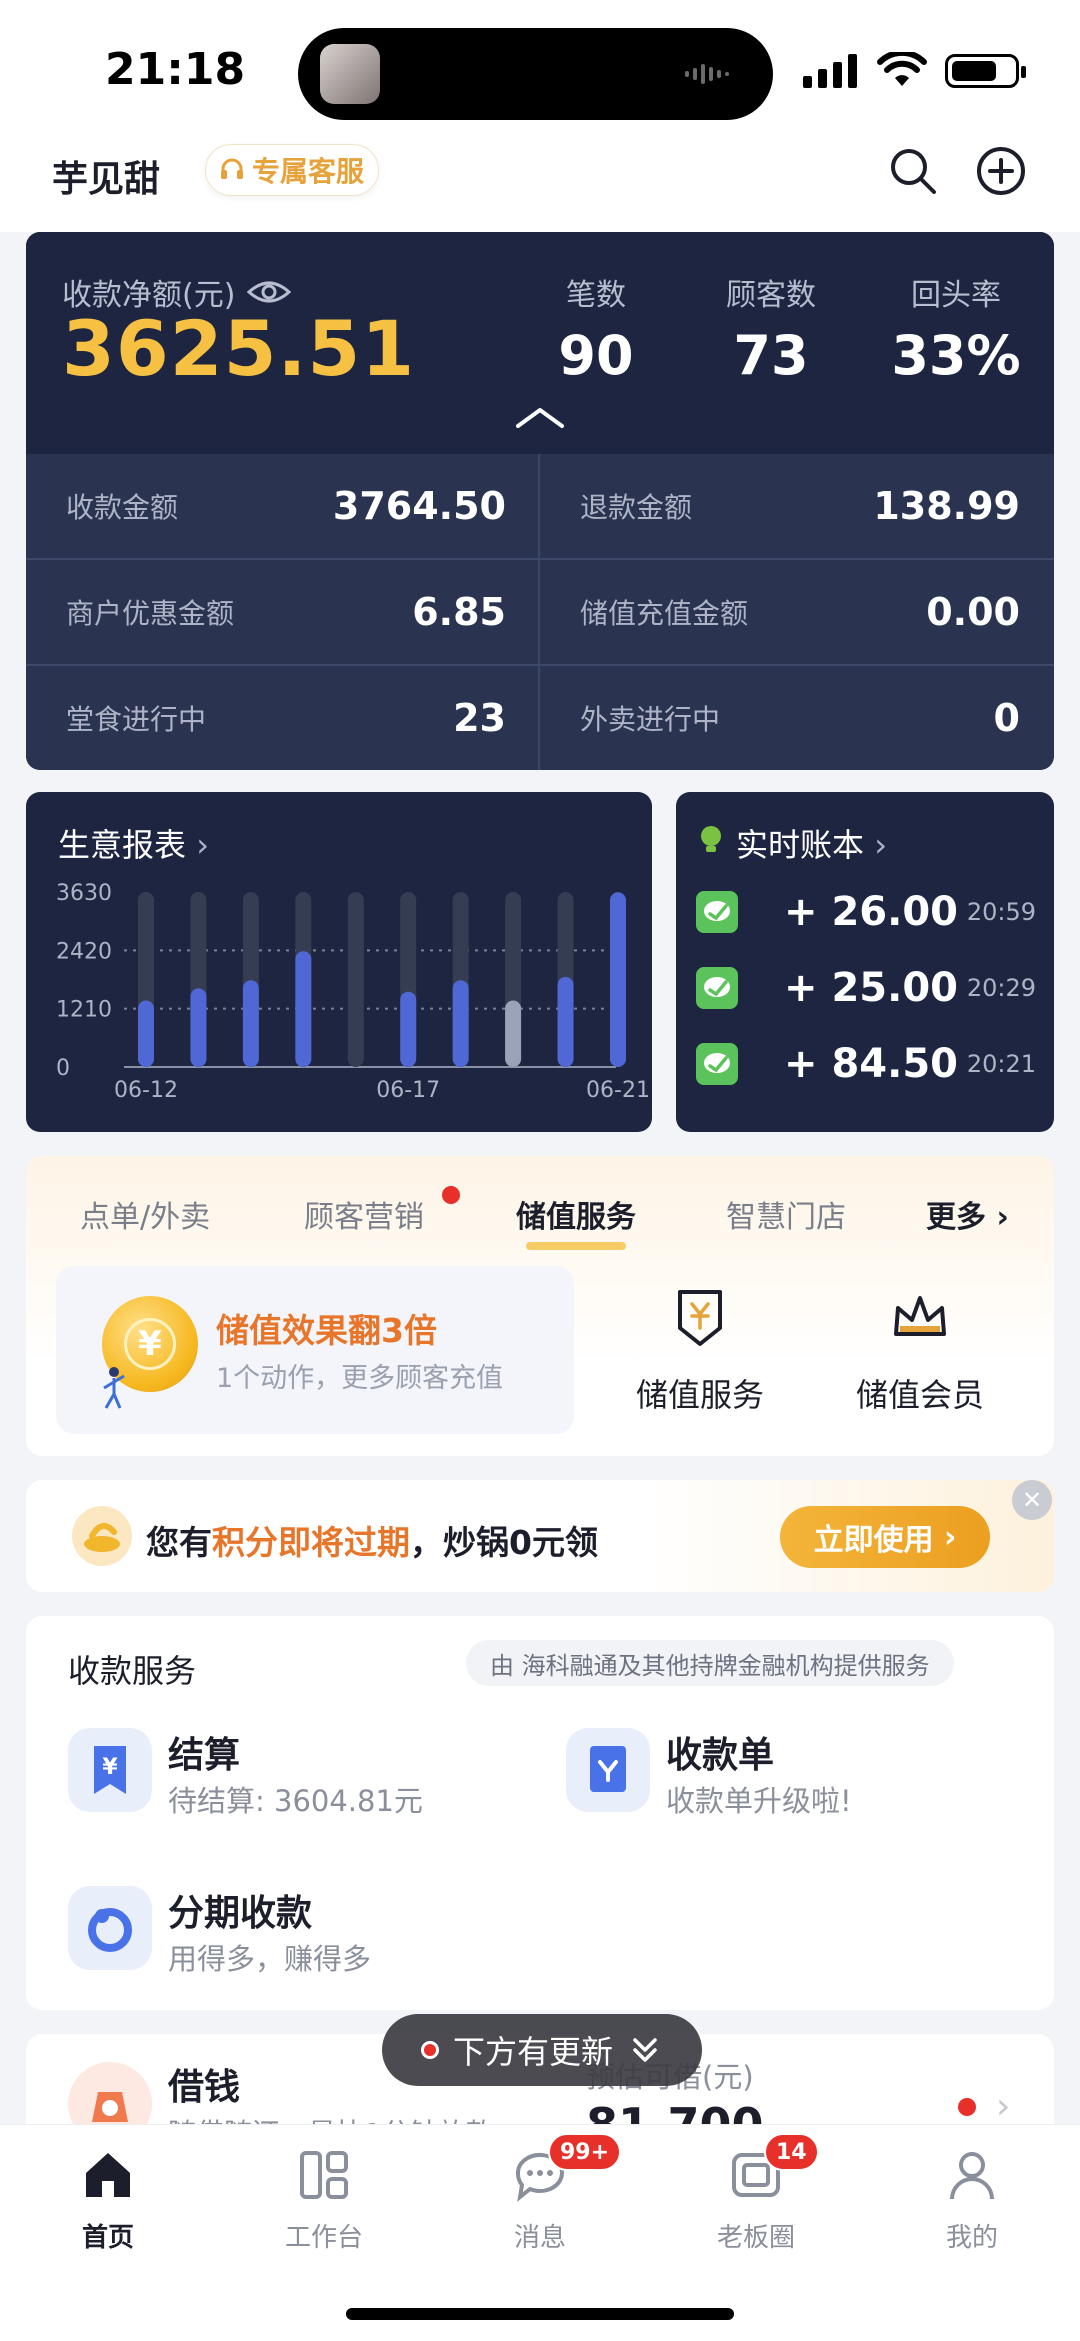  I want to click on tab-order-takeout: 点单/外卖, so click(145, 1214).